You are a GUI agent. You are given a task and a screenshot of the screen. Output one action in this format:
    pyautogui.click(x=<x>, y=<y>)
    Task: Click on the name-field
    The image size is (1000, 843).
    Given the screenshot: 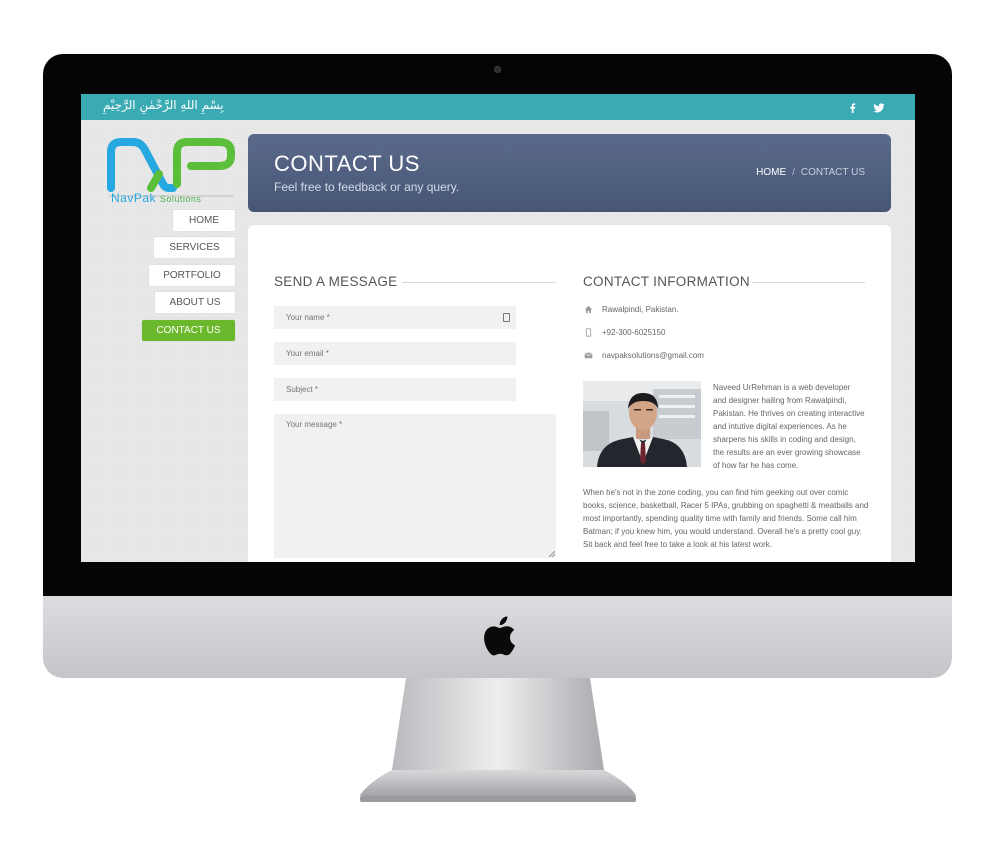 What is the action you would take?
    pyautogui.click(x=395, y=317)
    